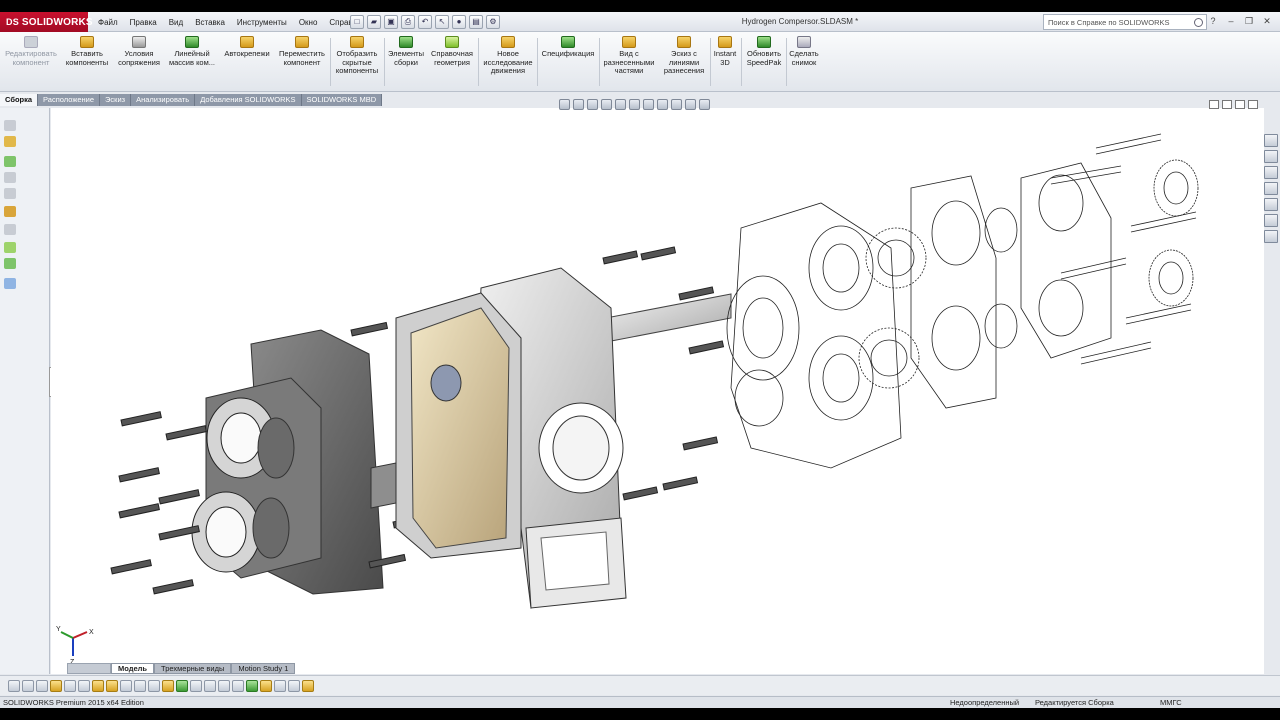 The image size is (1280, 720). What do you see at coordinates (1271, 172) in the screenshot?
I see `file-explorer-icon` at bounding box center [1271, 172].